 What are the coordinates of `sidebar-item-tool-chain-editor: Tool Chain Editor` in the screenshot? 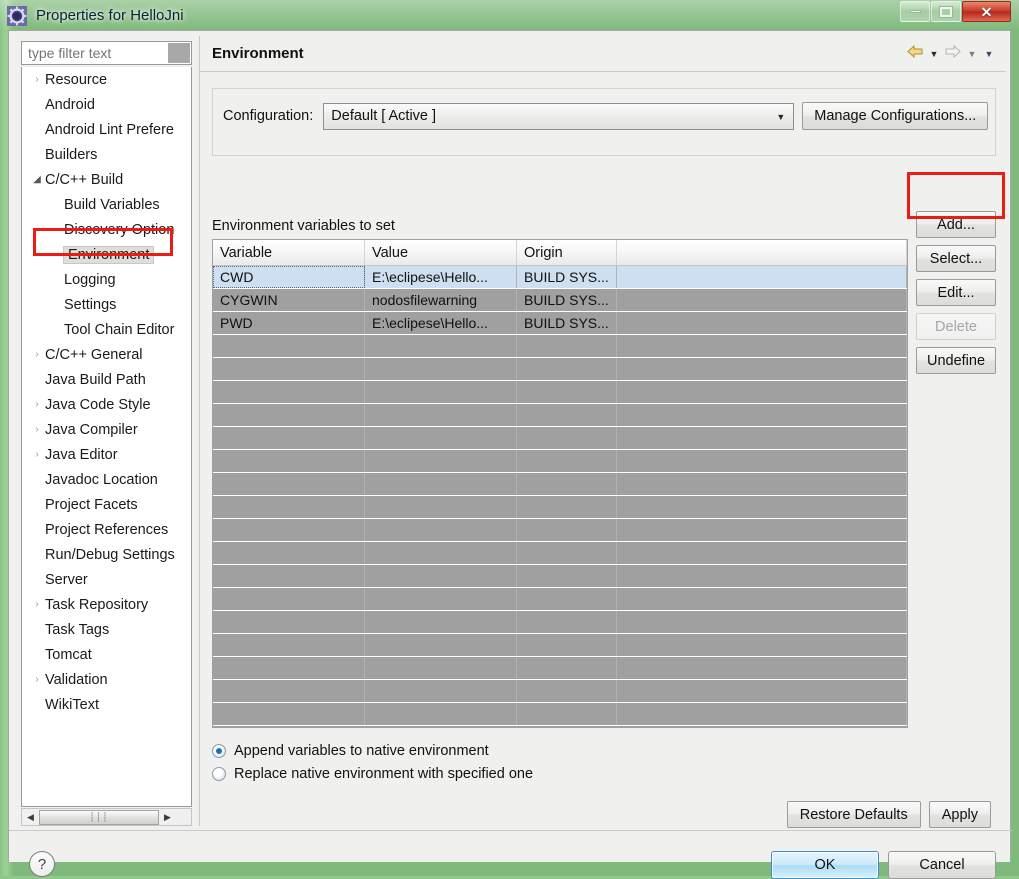 It's located at (106, 329).